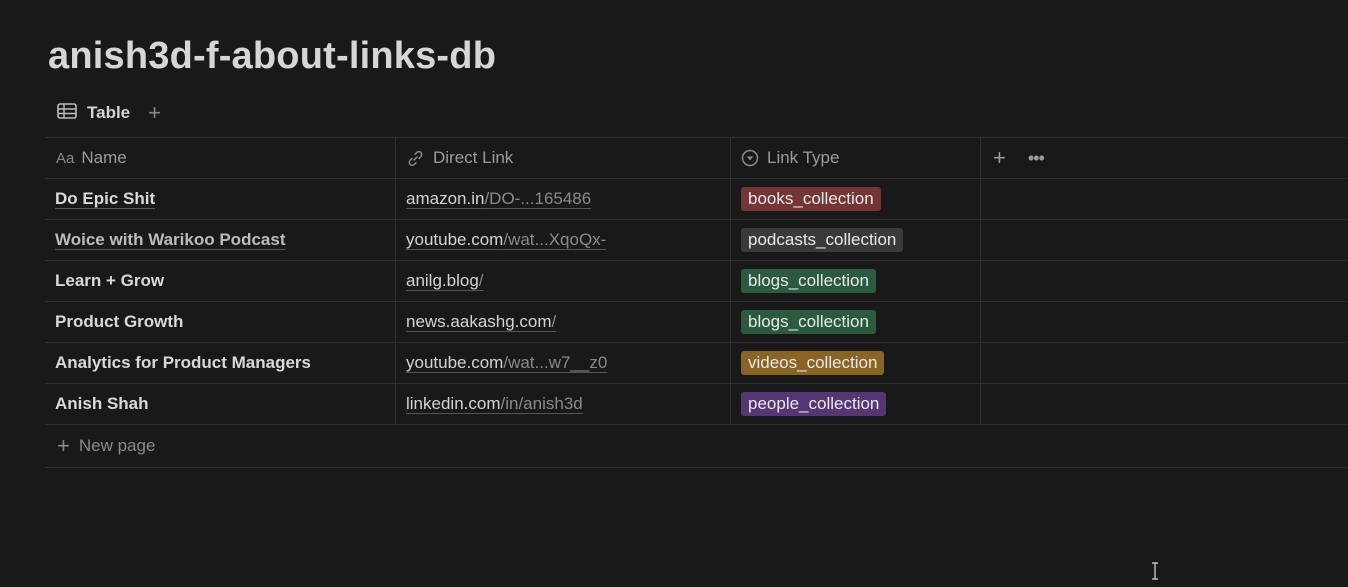 Image resolution: width=1348 pixels, height=587 pixels. Describe the element at coordinates (65, 158) in the screenshot. I see `text-property-icon: Aa` at that location.